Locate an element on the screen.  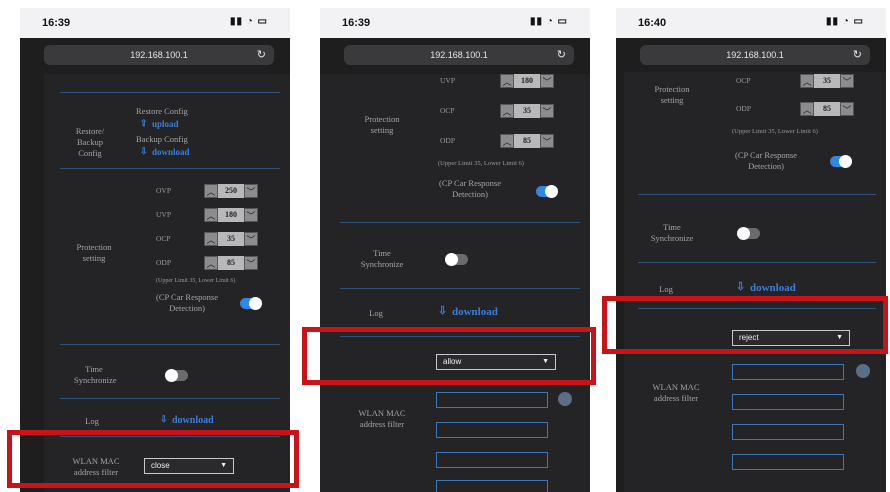
wlan-filter-label: WLAN MAC address filter is located at coordinates (676, 392).